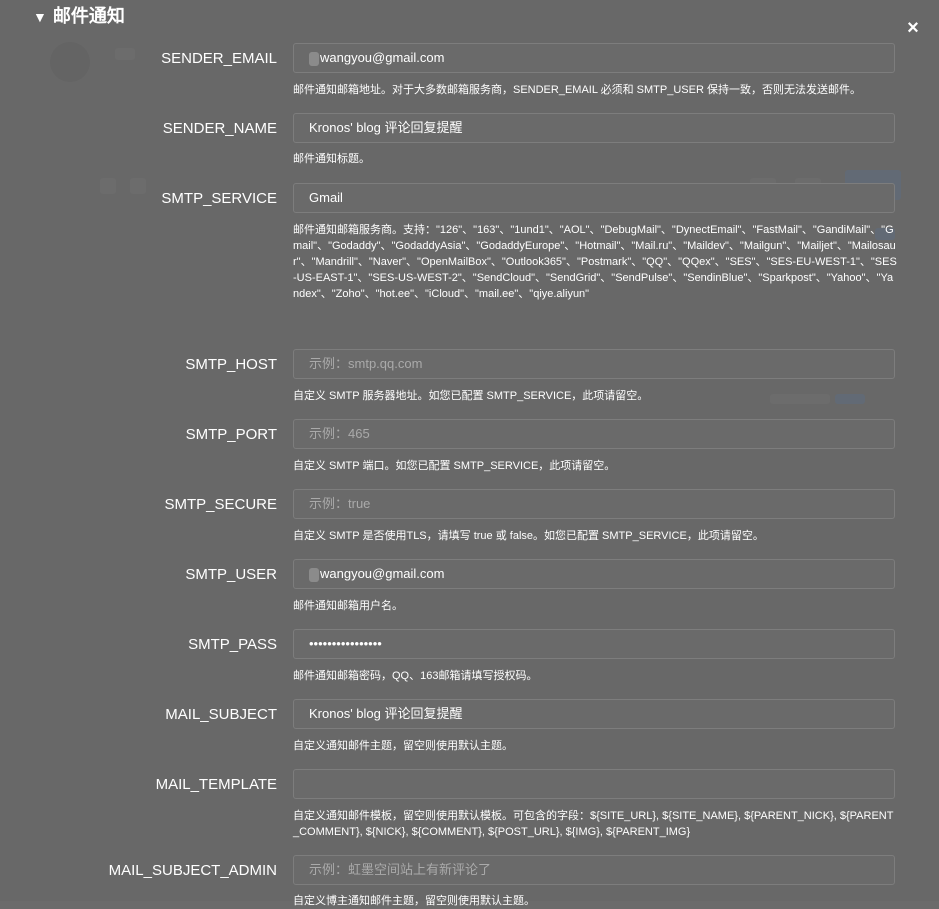 The height and width of the screenshot is (909, 939). Describe the element at coordinates (331, 159) in the screenshot. I see `field-help: 邮件通知标题。` at that location.